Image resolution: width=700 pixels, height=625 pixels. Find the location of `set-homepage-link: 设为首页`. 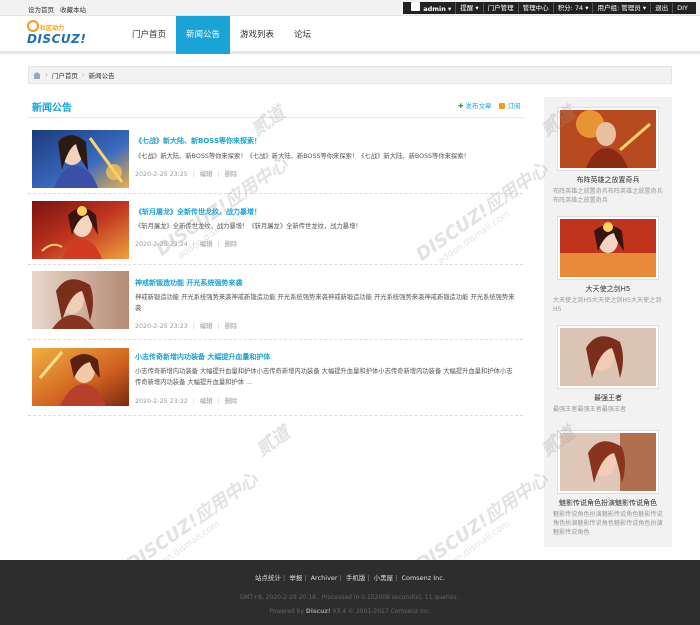

set-homepage-link: 设为首页 is located at coordinates (41, 9).